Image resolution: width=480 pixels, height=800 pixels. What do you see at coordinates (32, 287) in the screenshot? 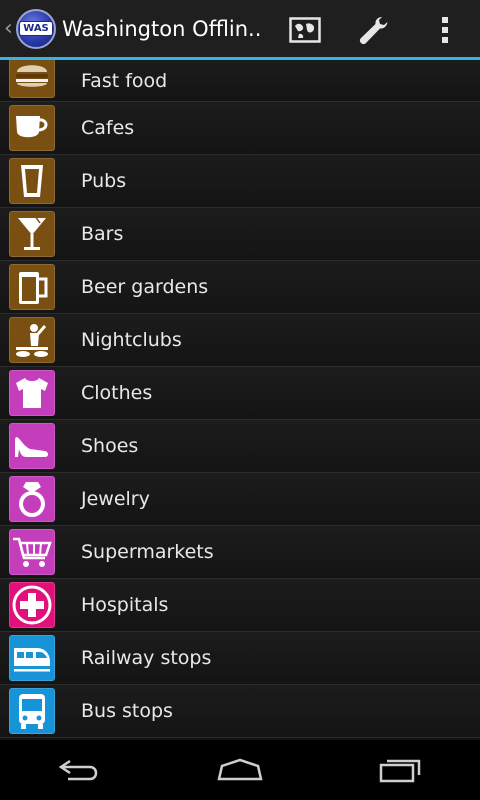
I see `beer-mug-icon` at bounding box center [32, 287].